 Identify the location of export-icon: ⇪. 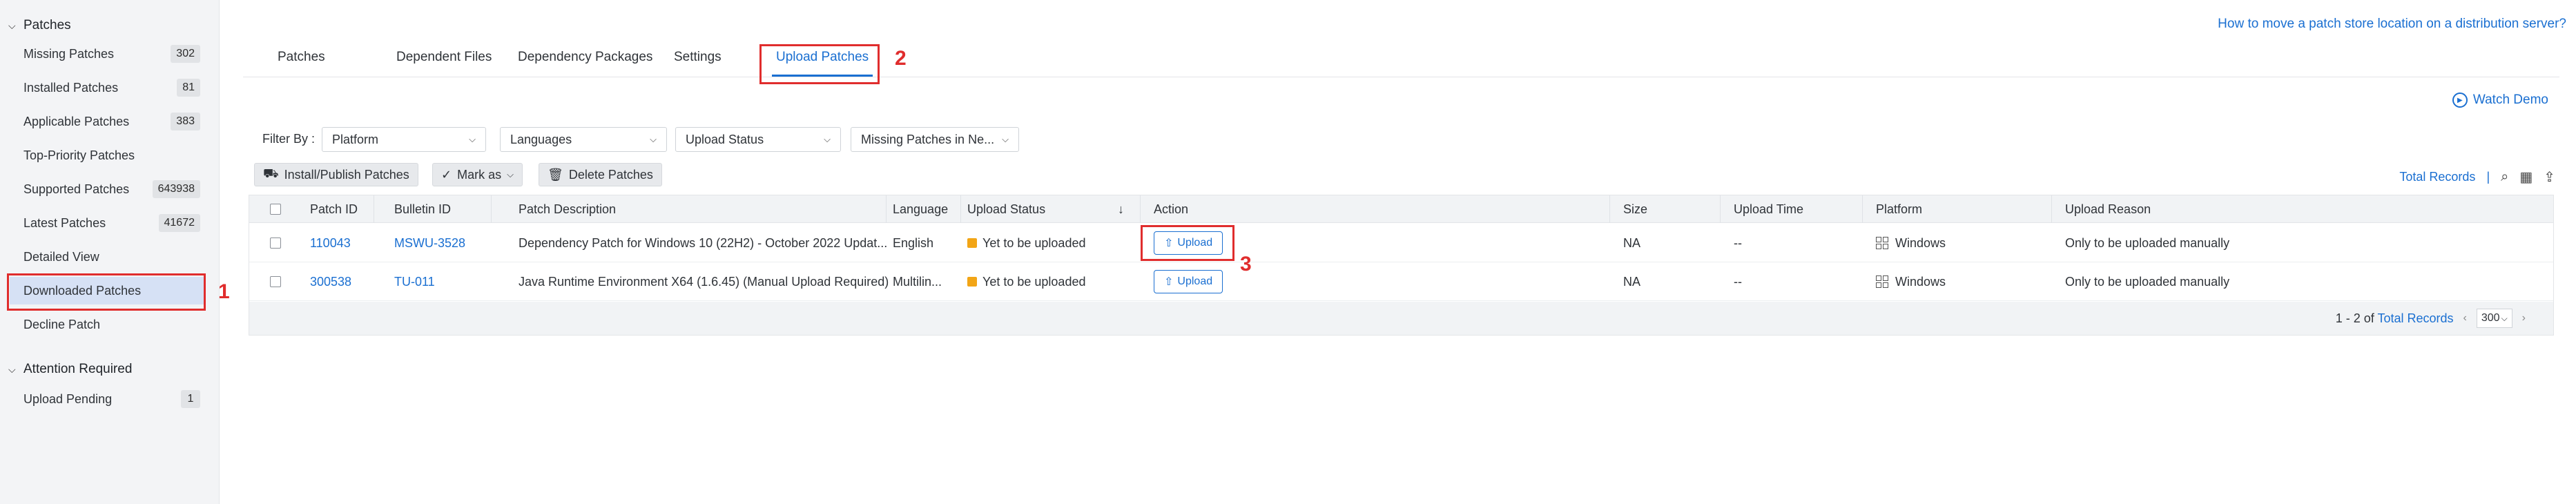
(2550, 177).